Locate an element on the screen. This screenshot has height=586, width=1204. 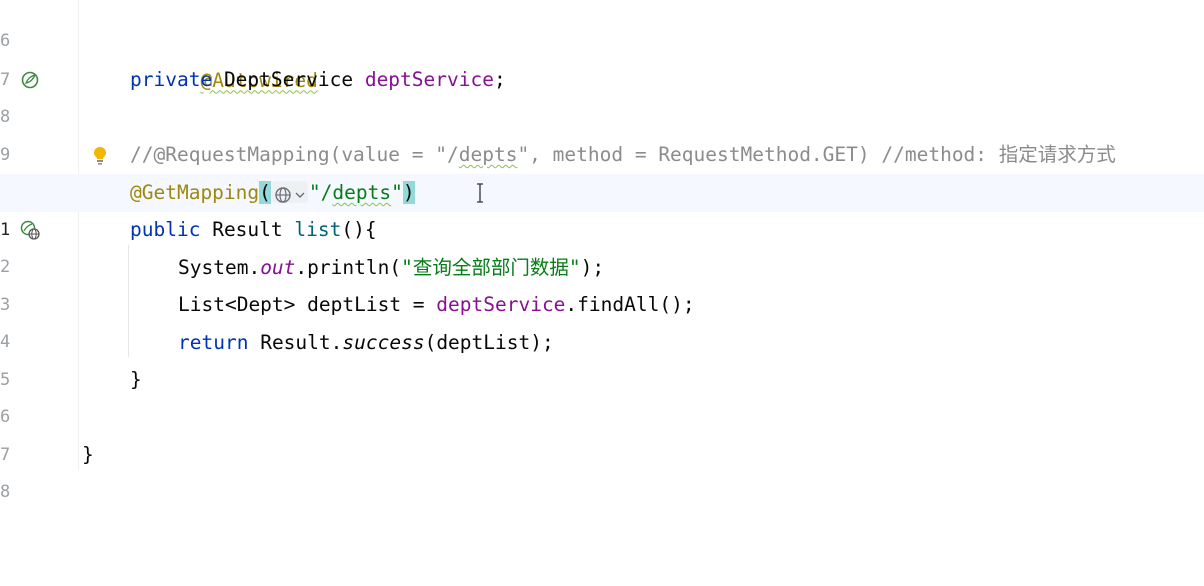
code-line: 8 private DeptService deptService; is located at coordinates (602, 94).